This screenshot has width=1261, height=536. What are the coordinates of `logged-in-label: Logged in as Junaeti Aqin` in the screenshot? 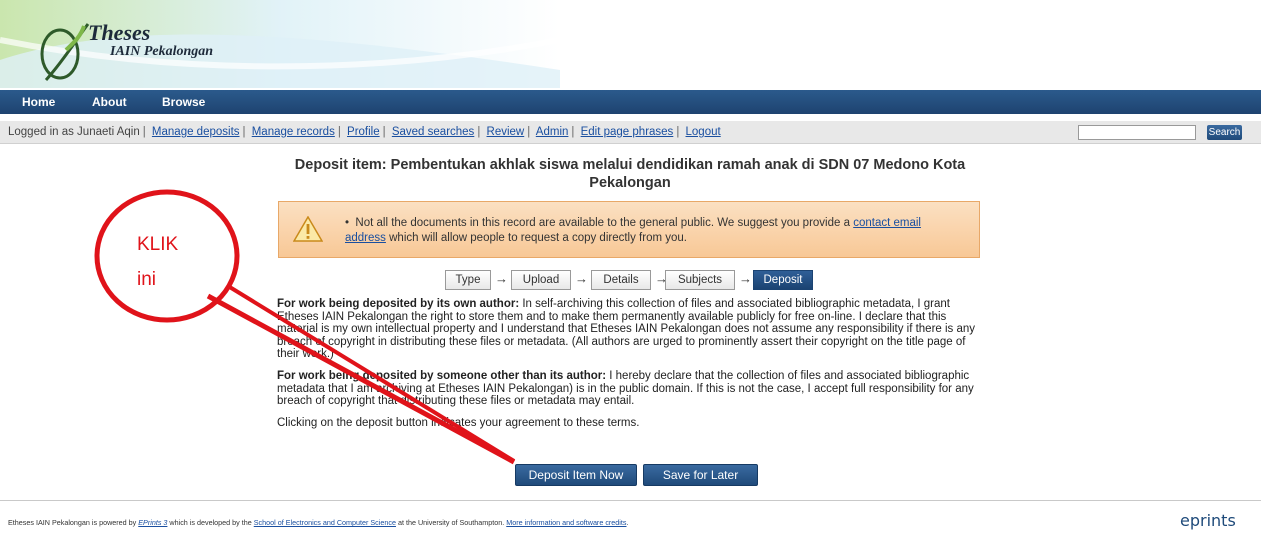 It's located at (74, 132).